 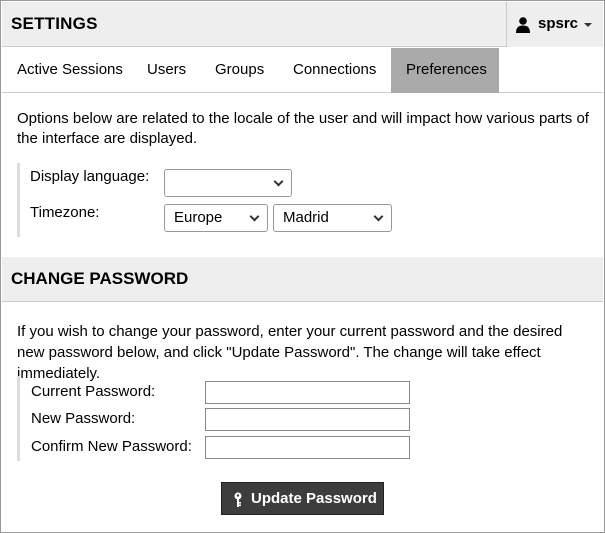 What do you see at coordinates (111, 446) in the screenshot?
I see `confirm-password-label: Confirm New Password:` at bounding box center [111, 446].